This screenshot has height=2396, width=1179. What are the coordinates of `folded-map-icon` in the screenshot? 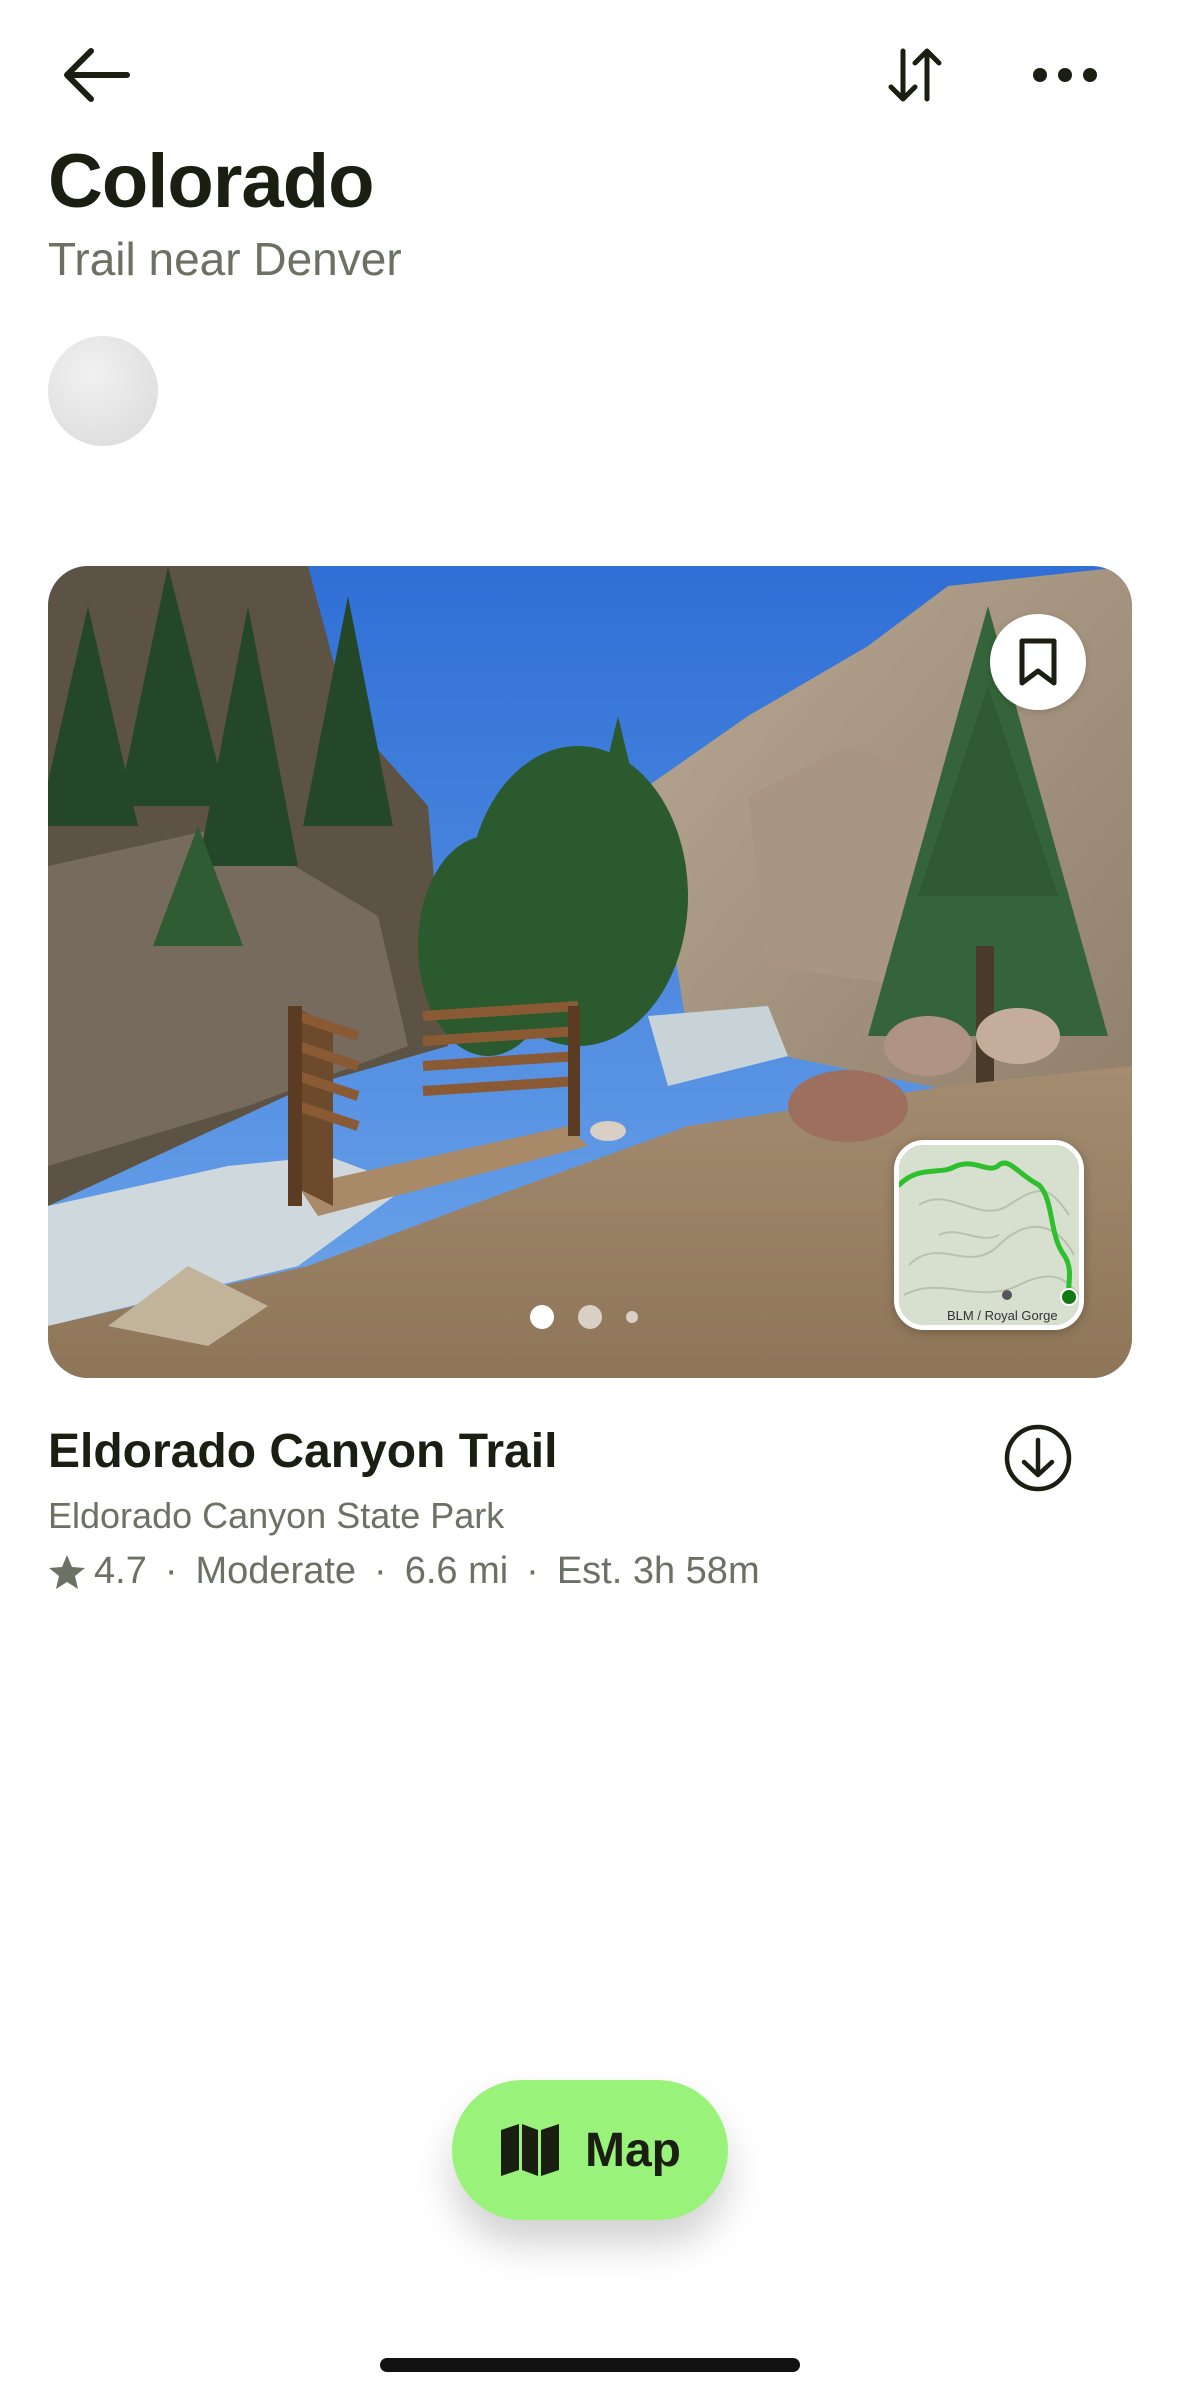 It's located at (530, 2150).